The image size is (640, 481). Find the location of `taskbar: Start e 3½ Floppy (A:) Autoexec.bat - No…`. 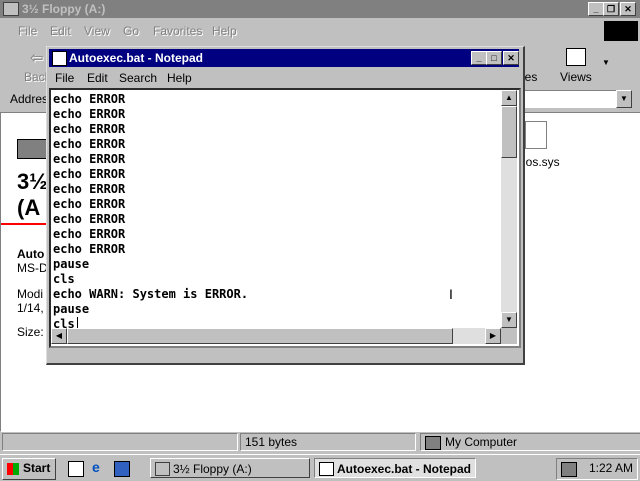

taskbar: Start e 3½ Floppy (A:) Autoexec.bat - No… is located at coordinates (320, 467).